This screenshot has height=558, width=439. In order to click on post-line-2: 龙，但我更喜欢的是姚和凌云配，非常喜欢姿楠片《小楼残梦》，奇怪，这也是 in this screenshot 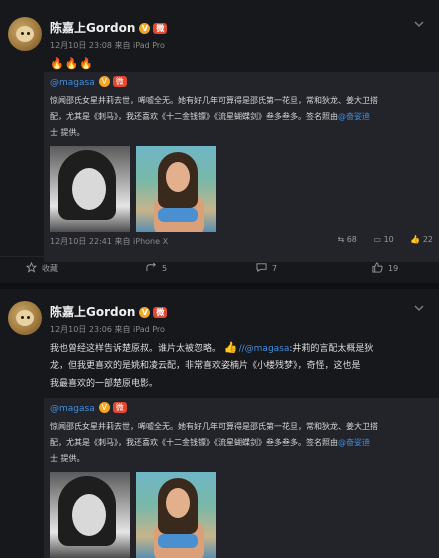, I will do `click(205, 366)`.